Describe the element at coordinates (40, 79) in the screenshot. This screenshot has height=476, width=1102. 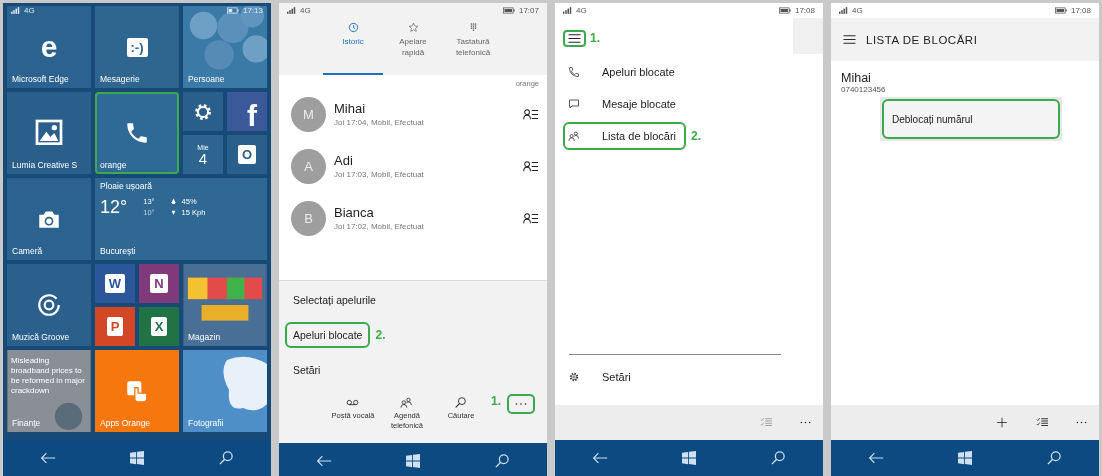
I see `tile-label: Microsoft Edge` at that location.